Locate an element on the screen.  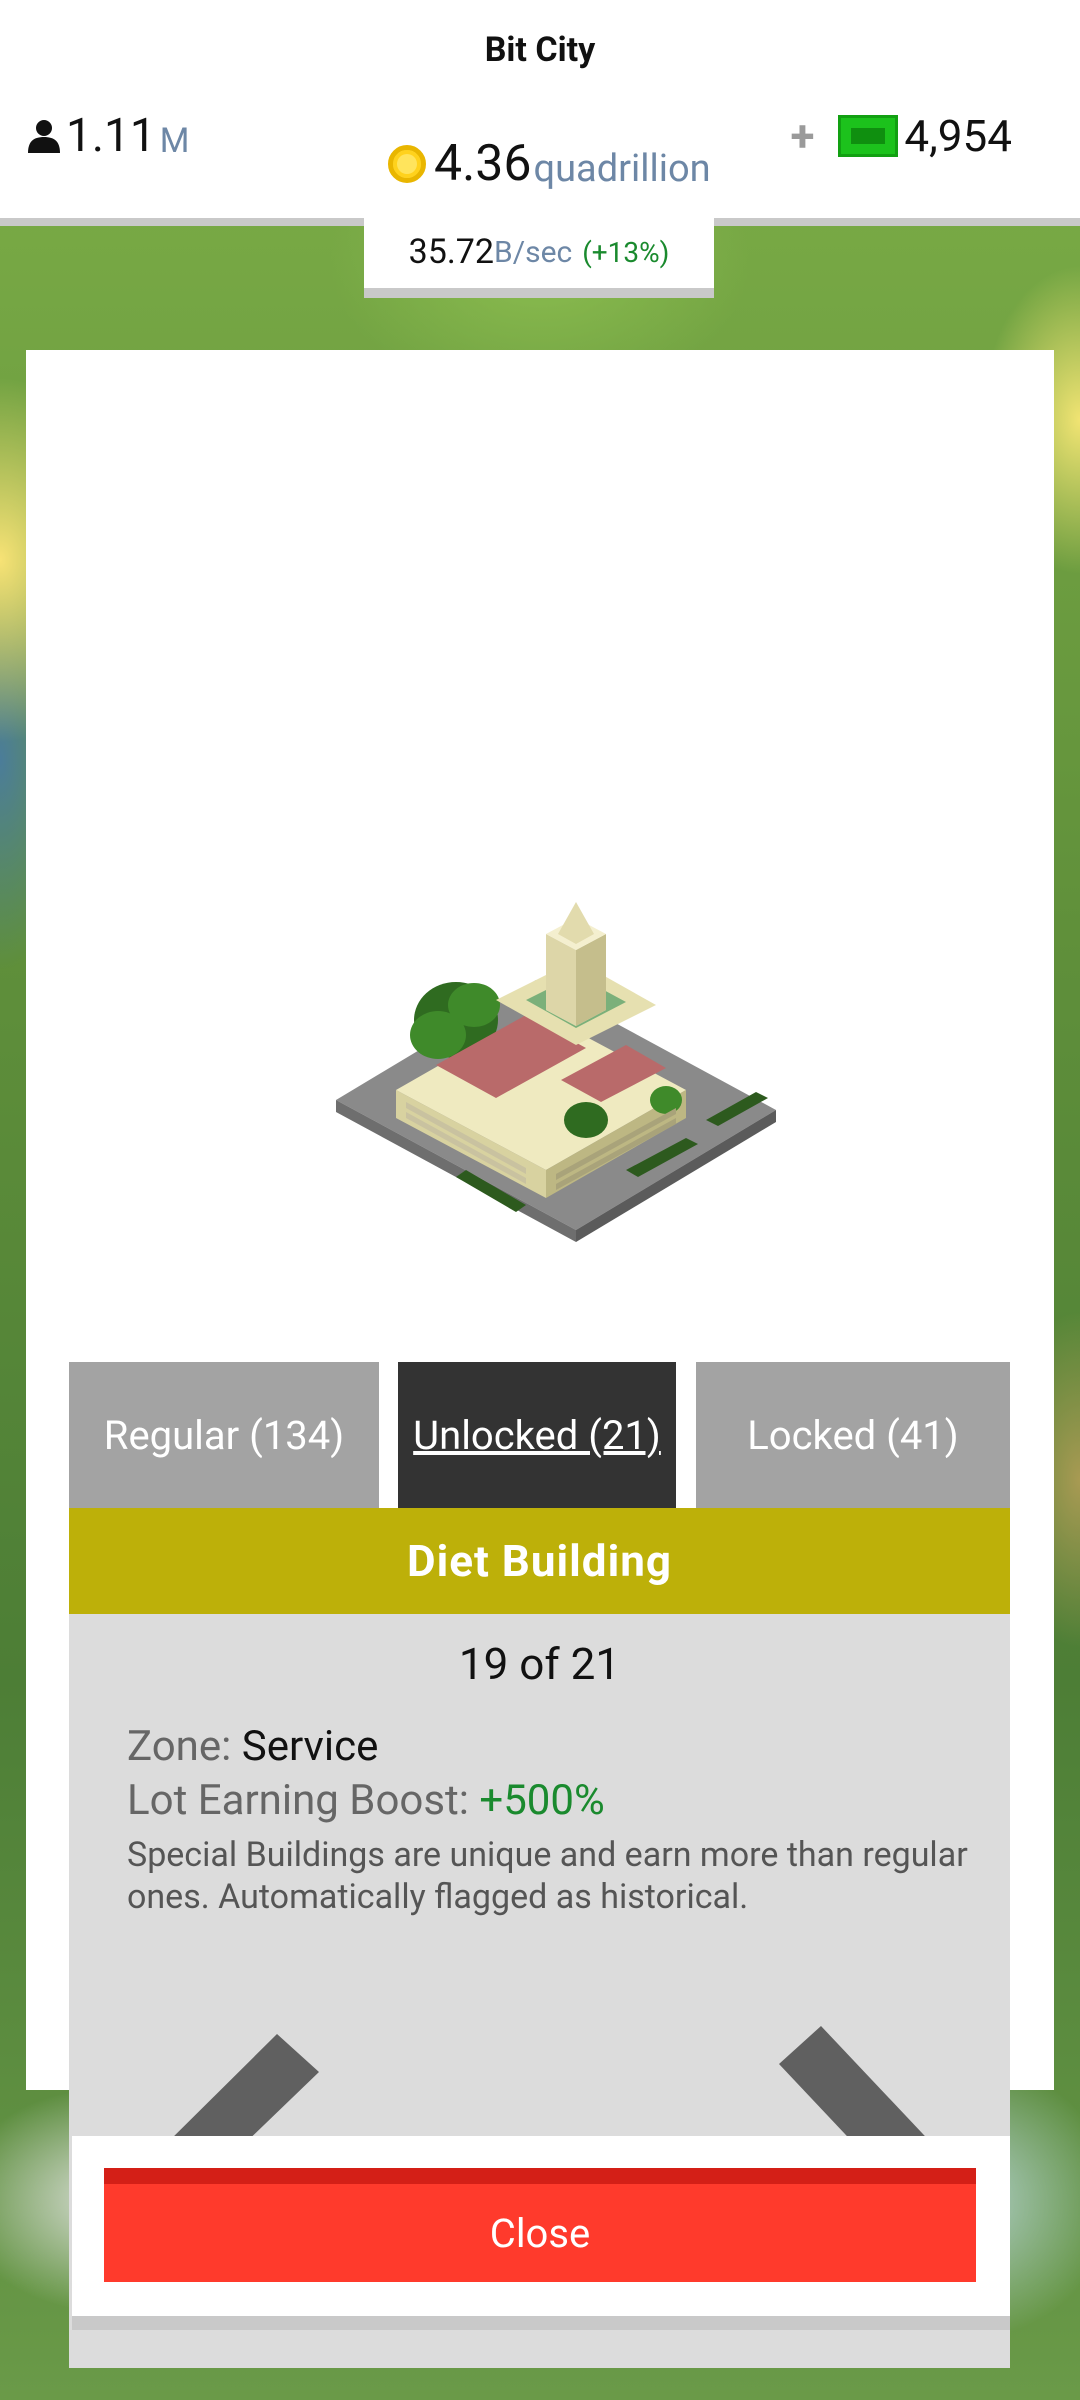
person-icon is located at coordinates (44, 136).